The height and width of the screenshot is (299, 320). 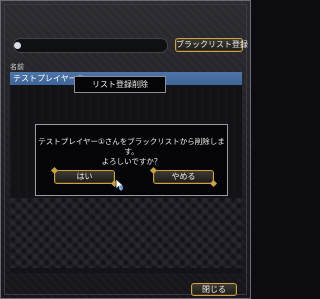 I want to click on close-label: 閉じる, so click(x=214, y=289).